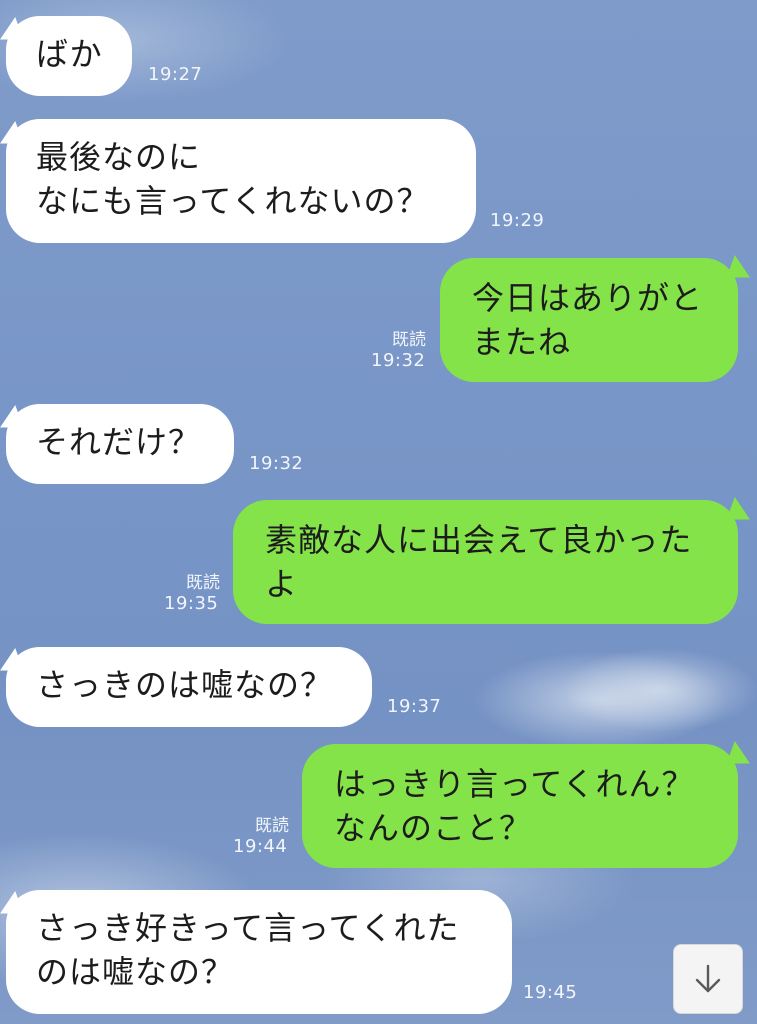 The height and width of the screenshot is (1024, 757). What do you see at coordinates (588, 298) in the screenshot?
I see `message-text: 今日はありがと` at bounding box center [588, 298].